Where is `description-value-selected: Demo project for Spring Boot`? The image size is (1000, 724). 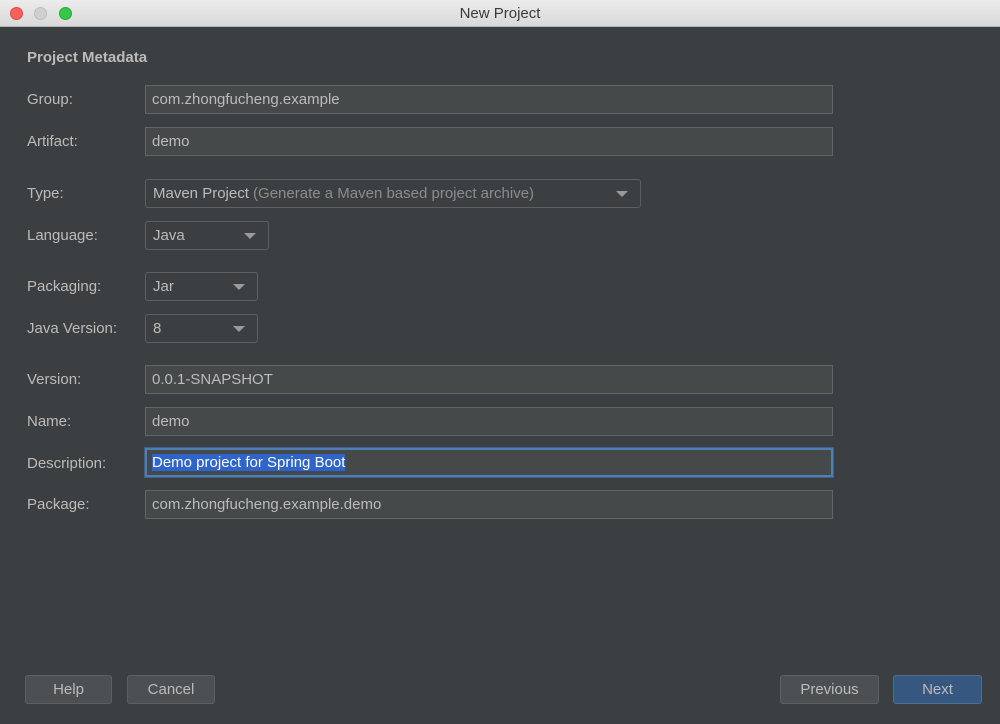
description-value-selected: Demo project for Spring Boot is located at coordinates (249, 462).